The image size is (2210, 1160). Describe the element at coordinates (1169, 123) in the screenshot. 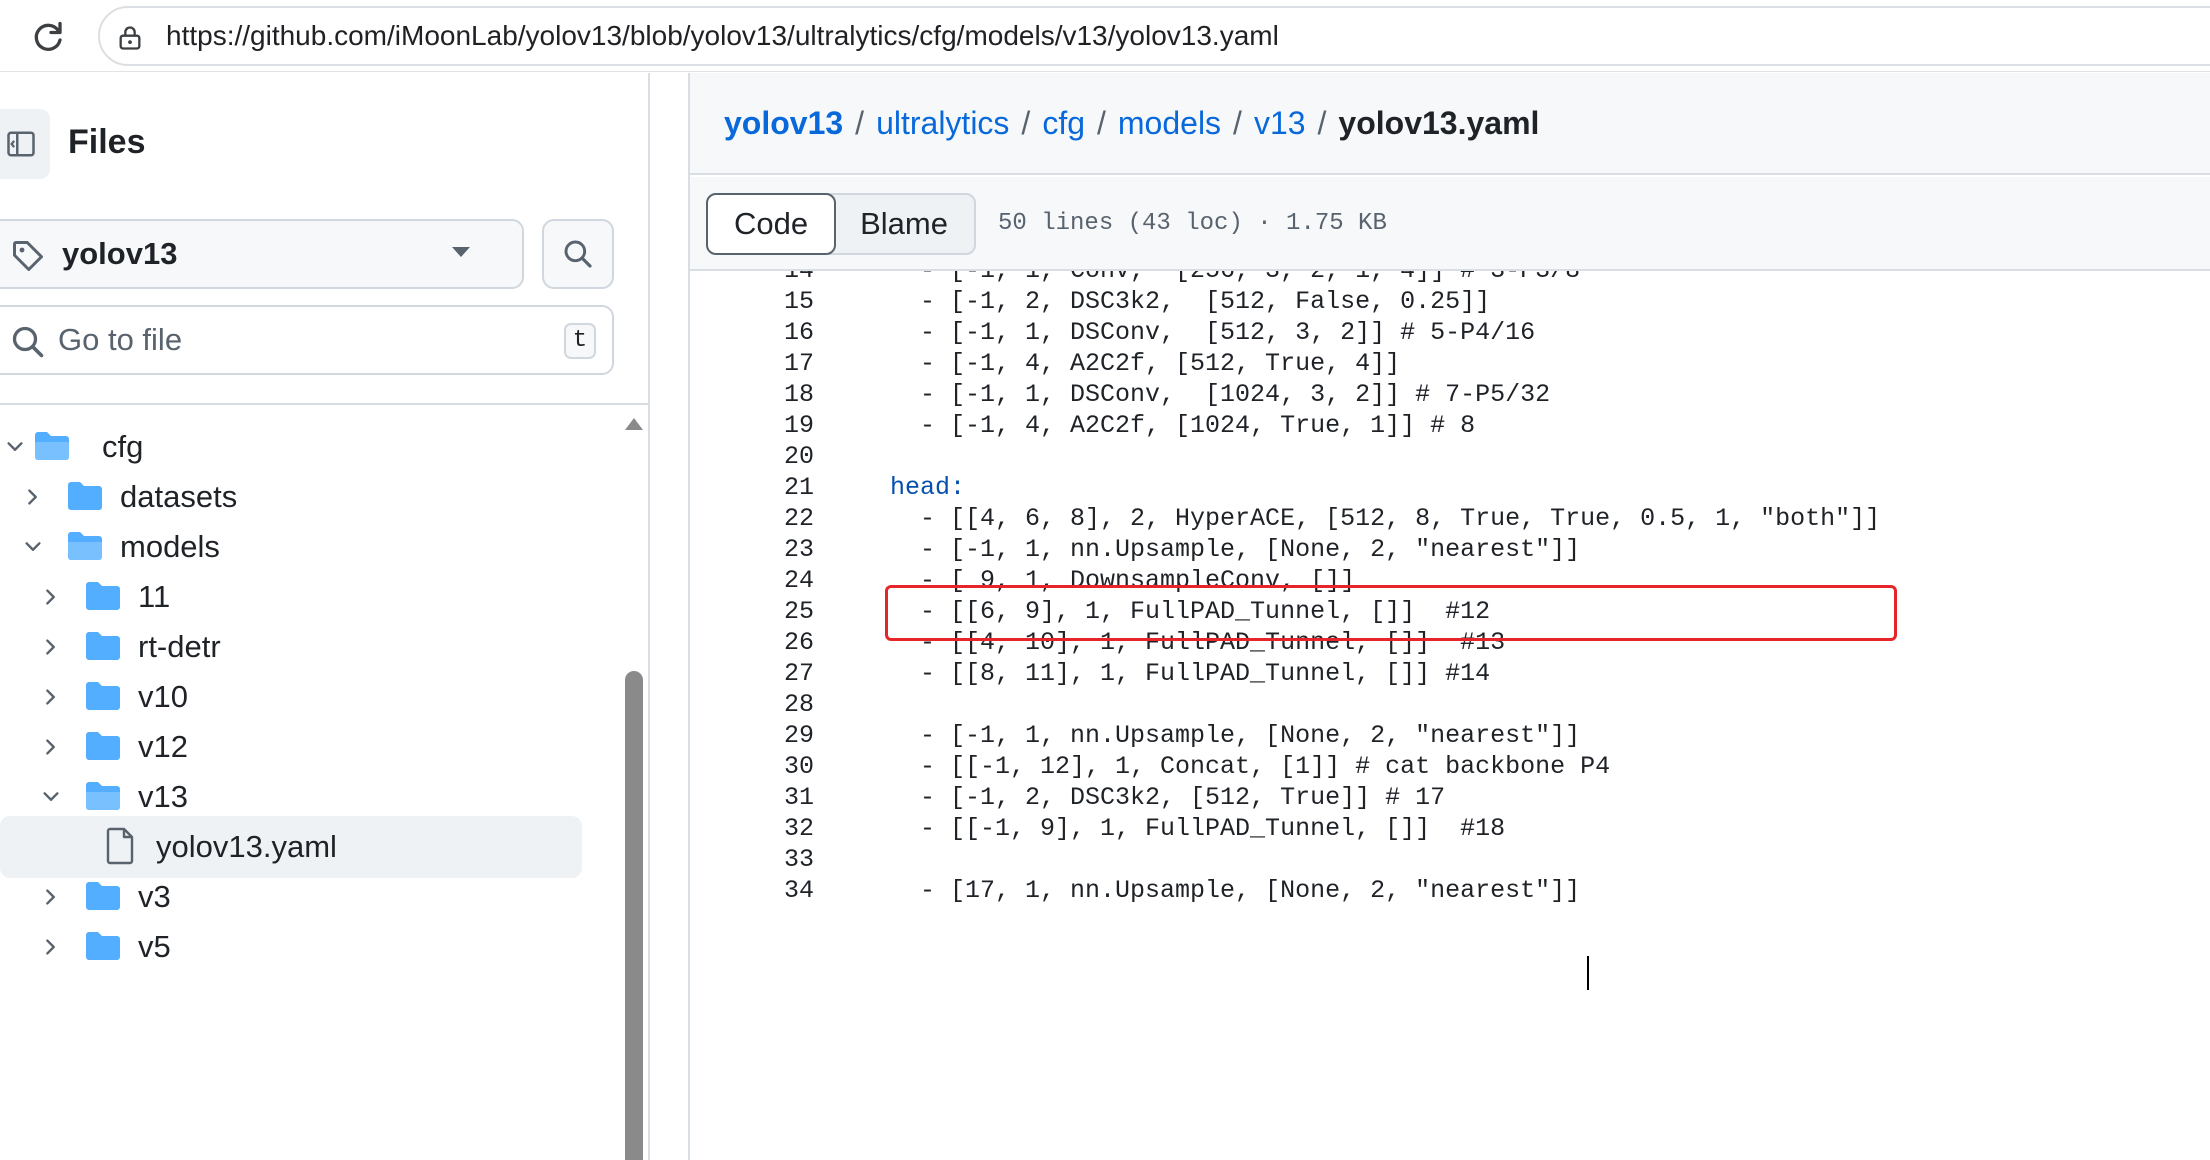

I see `breadcrumb-link-models: models` at that location.